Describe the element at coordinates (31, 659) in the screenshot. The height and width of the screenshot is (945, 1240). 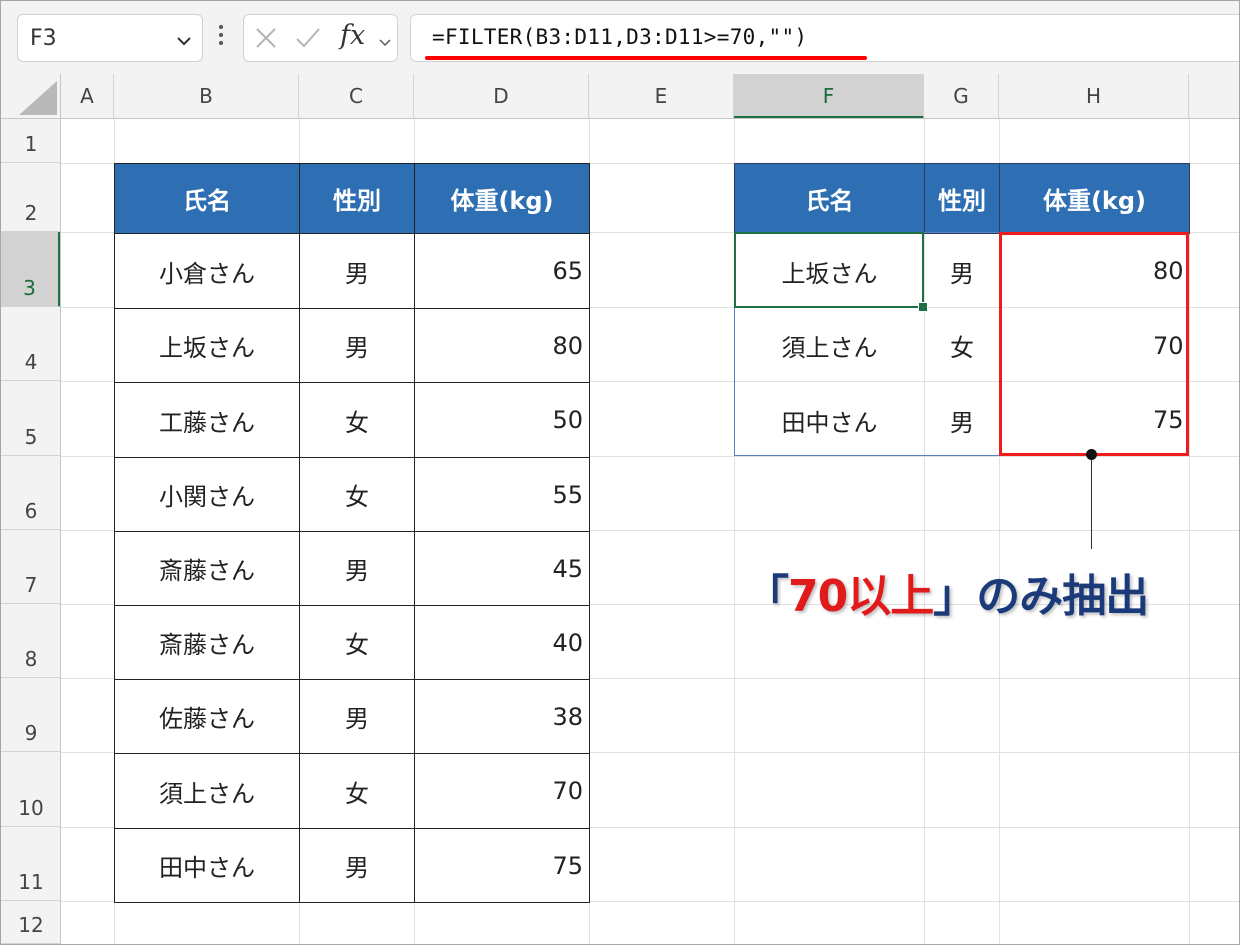
I see `row-number: 8` at that location.